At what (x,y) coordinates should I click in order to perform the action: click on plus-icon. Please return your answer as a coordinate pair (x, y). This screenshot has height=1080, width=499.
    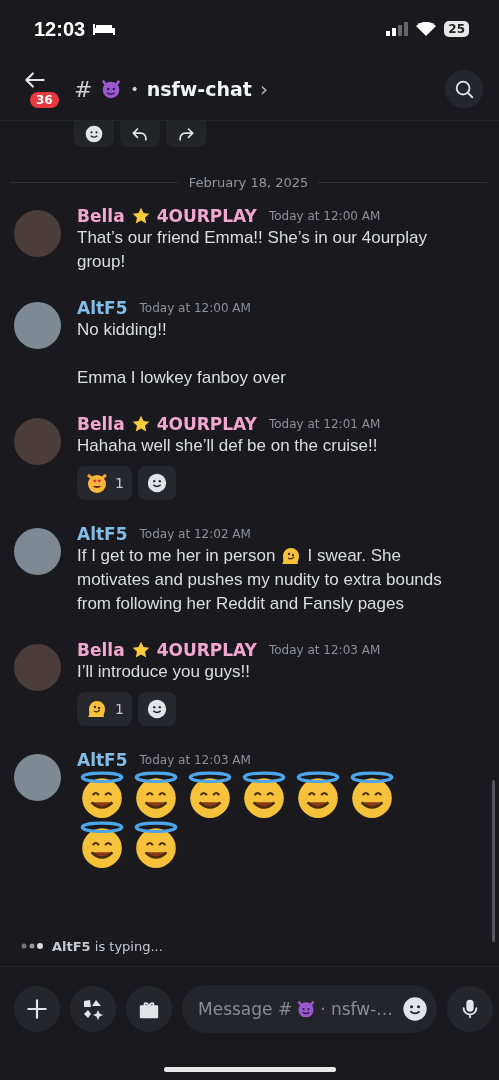
    Looking at the image, I should click on (37, 1009).